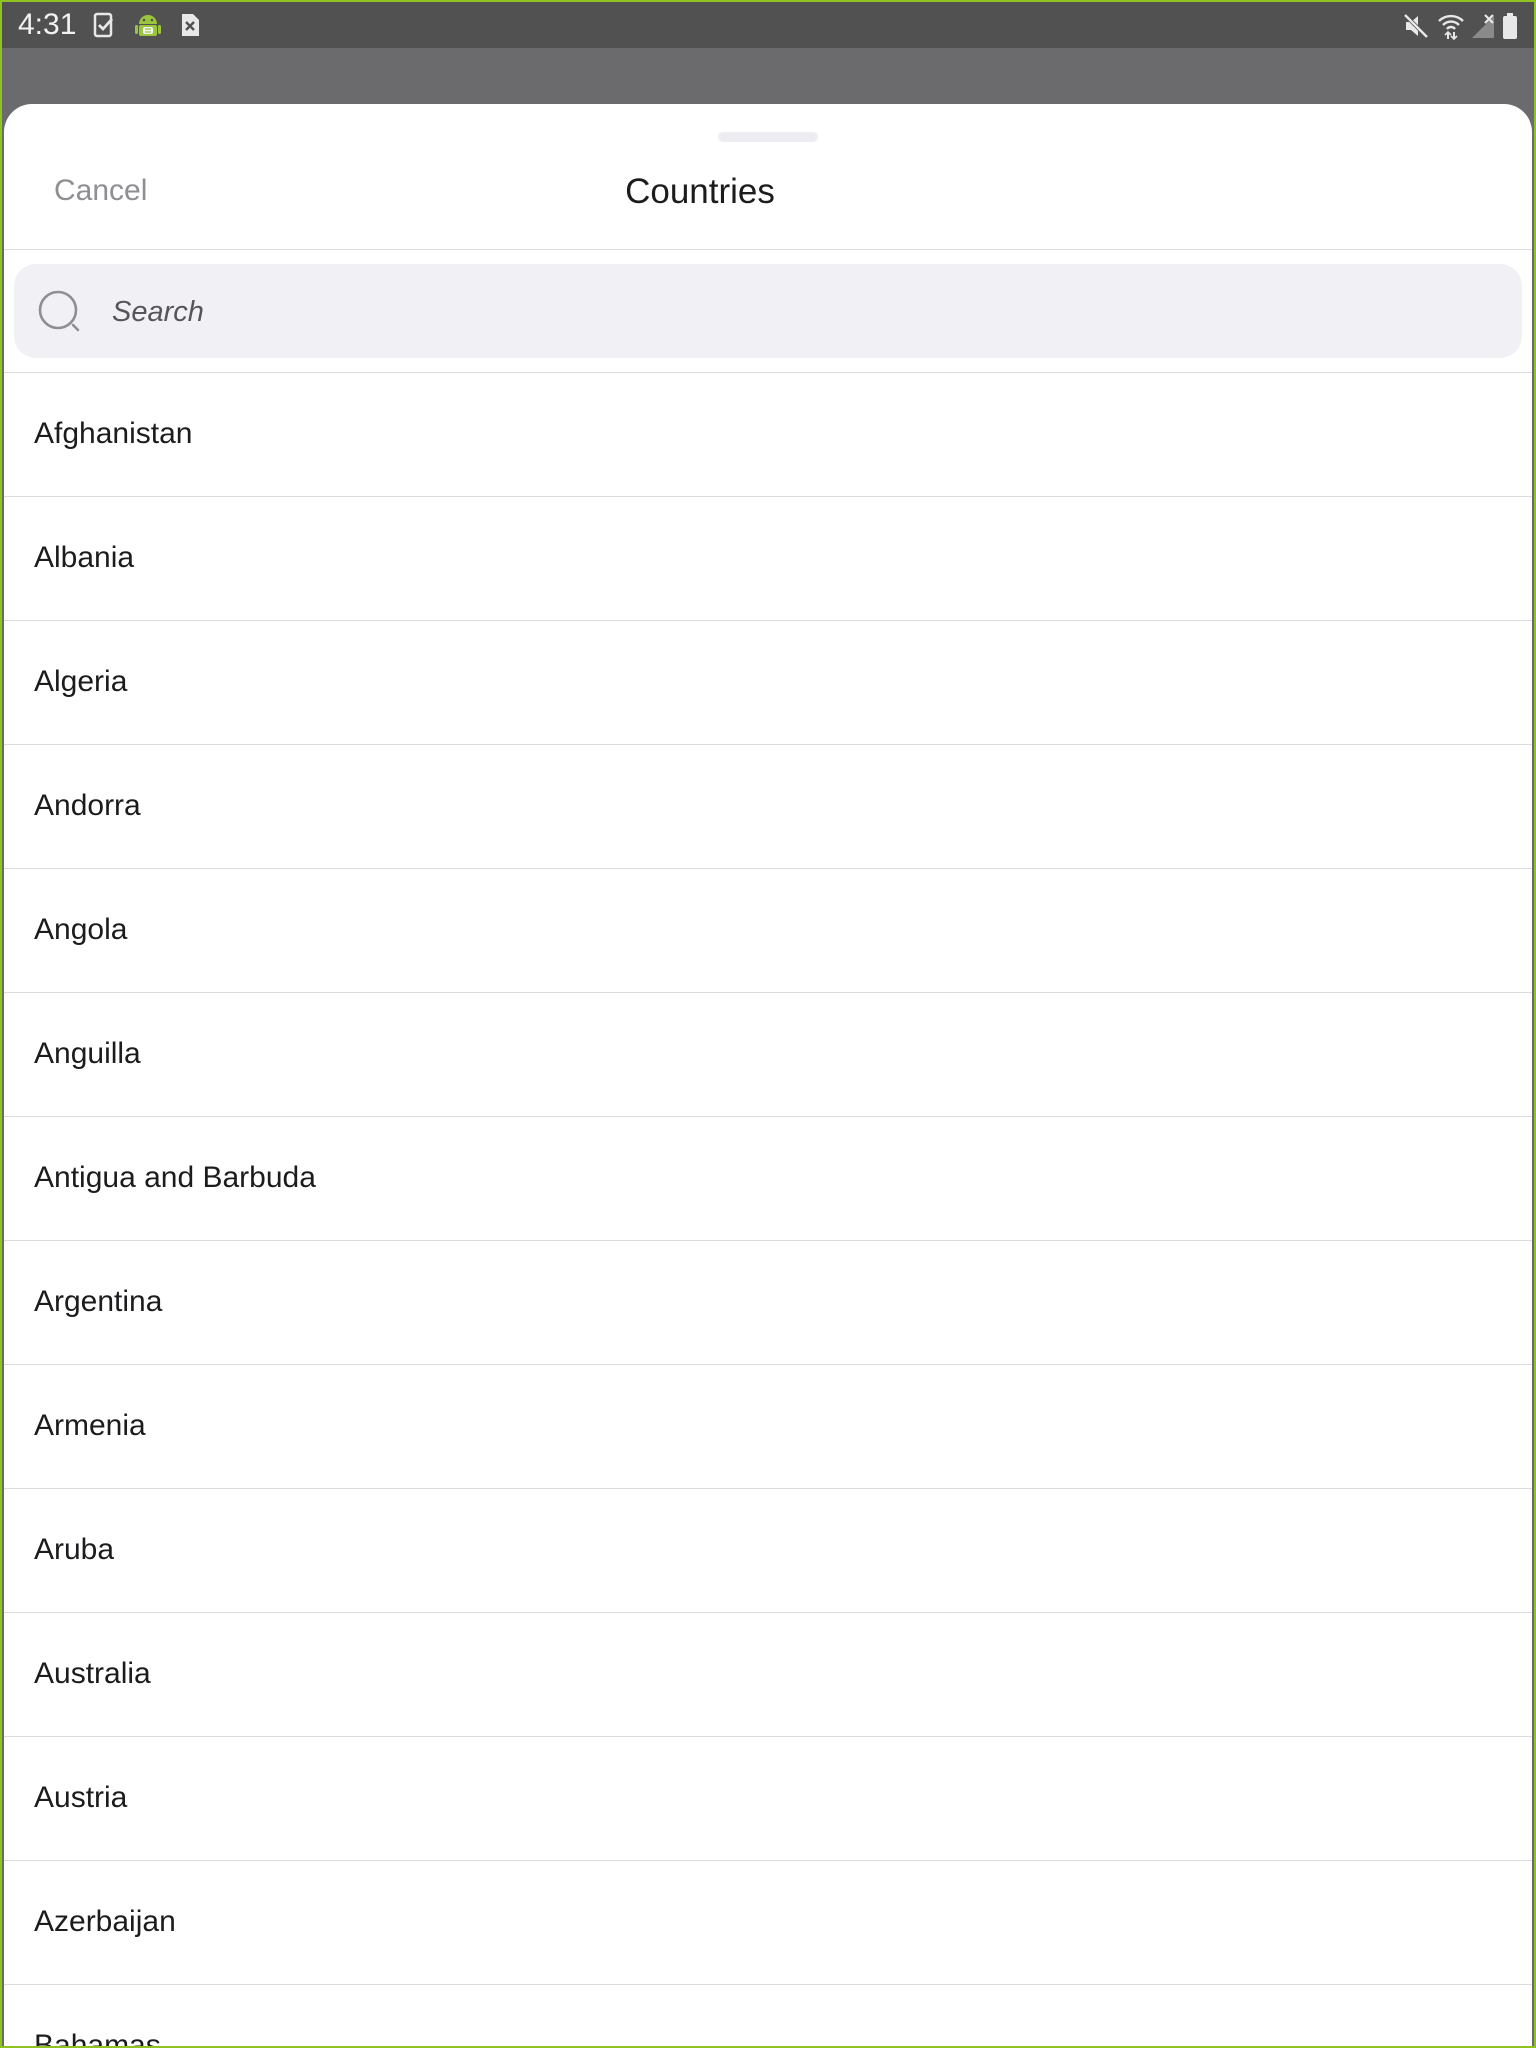 The image size is (1536, 2048). Describe the element at coordinates (1483, 25) in the screenshot. I see `no-signal-icon` at that location.